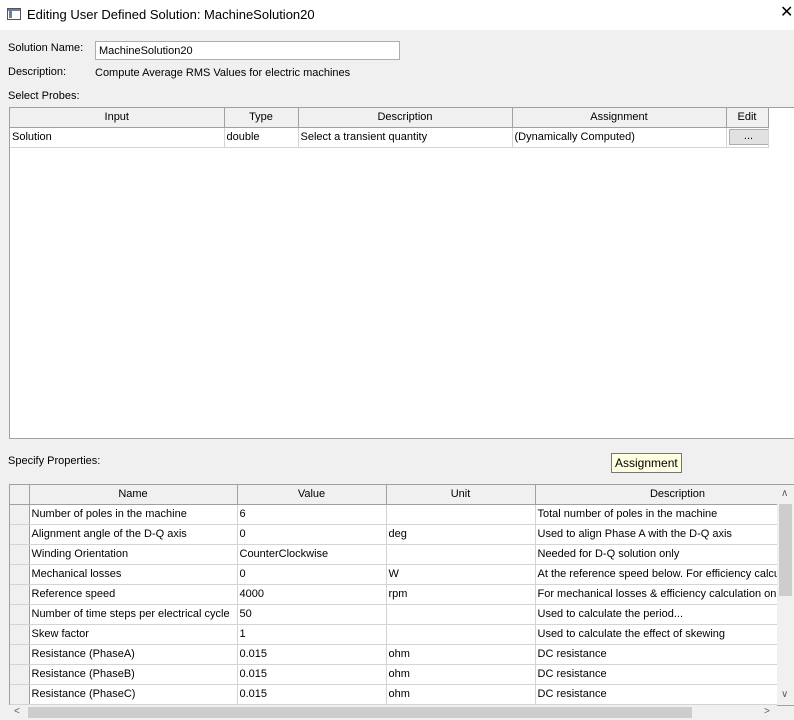 Image resolution: width=794 pixels, height=720 pixels. What do you see at coordinates (133, 634) in the screenshot?
I see `property-name-cell: Skew factor` at bounding box center [133, 634].